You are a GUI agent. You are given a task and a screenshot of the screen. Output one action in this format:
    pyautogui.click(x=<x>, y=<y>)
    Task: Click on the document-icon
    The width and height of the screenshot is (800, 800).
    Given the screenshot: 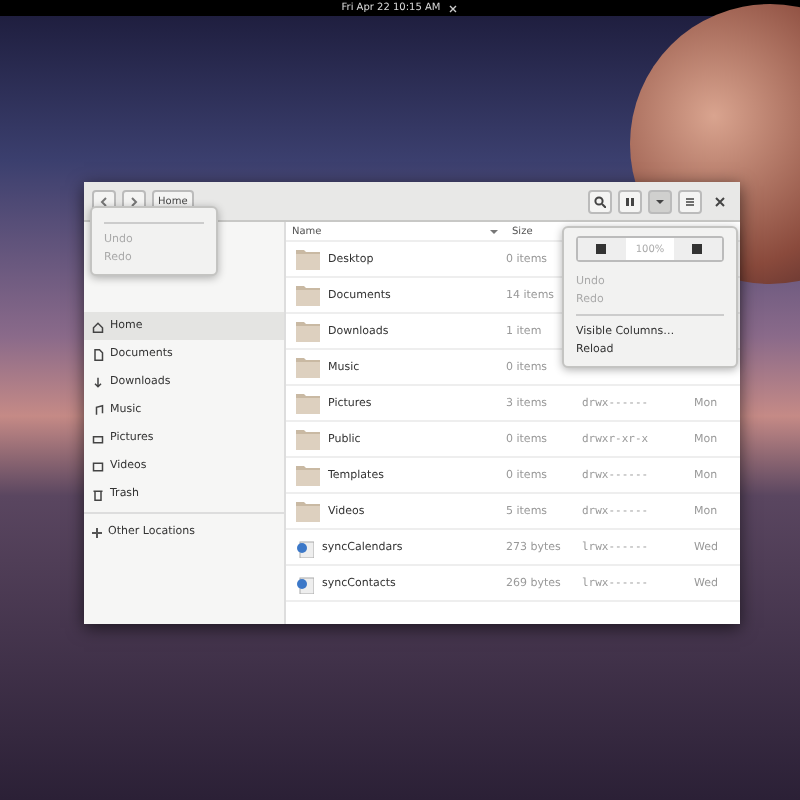 What is the action you would take?
    pyautogui.click(x=98, y=354)
    